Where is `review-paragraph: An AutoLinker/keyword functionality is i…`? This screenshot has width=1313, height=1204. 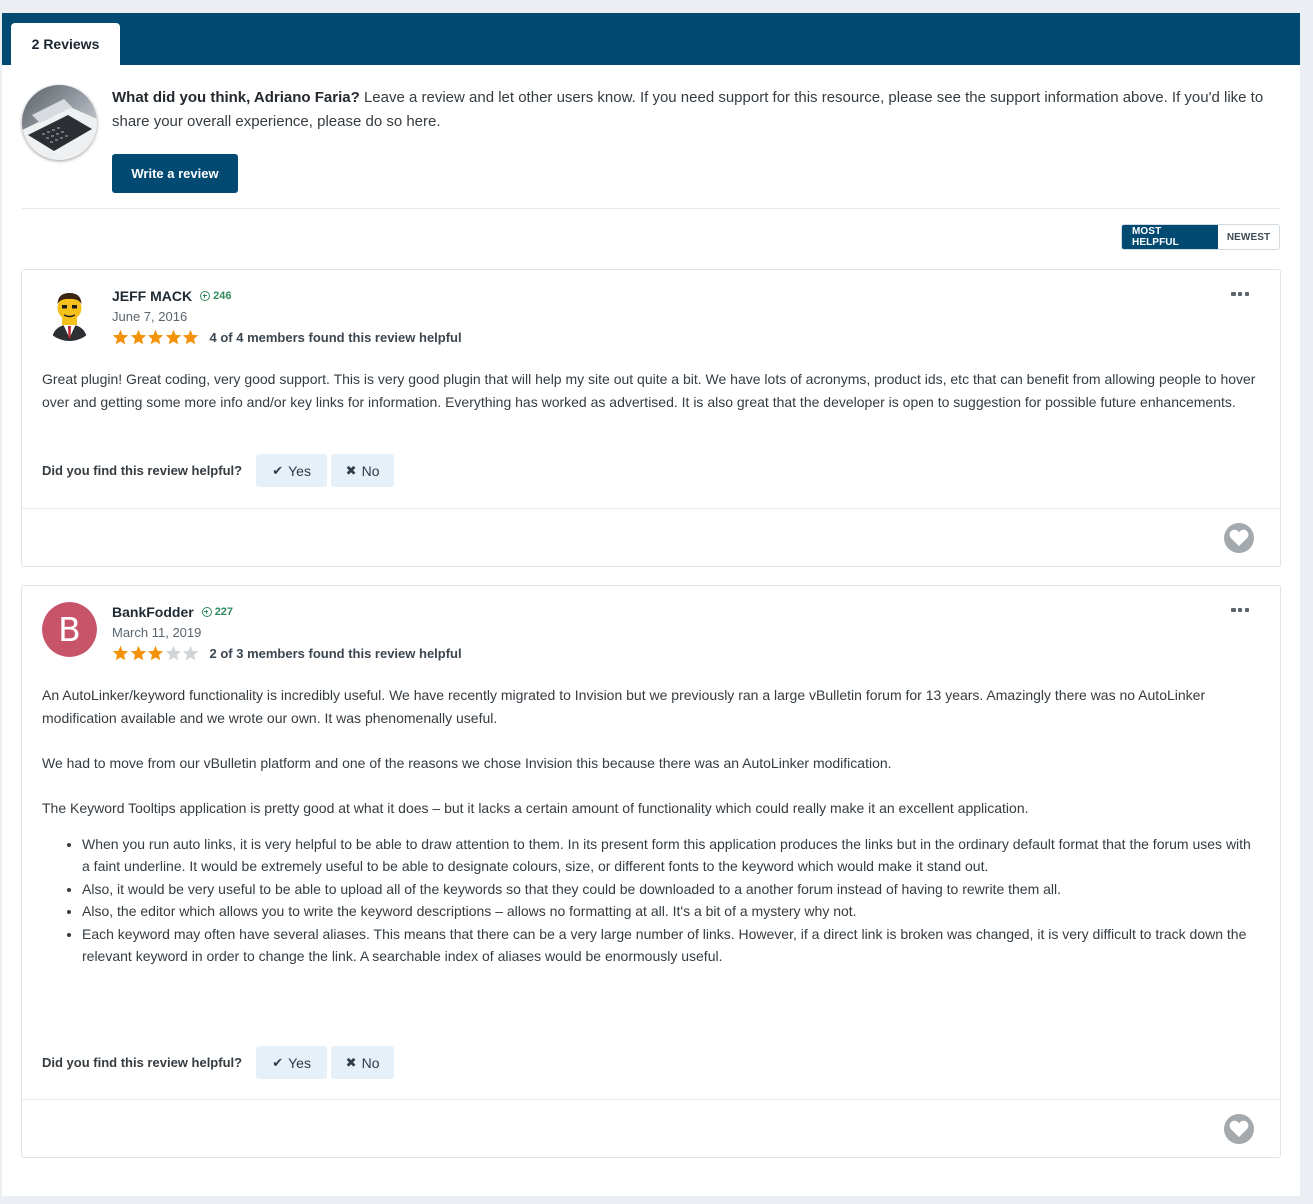
review-paragraph: An AutoLinker/keyword functionality is i… is located at coordinates (624, 706).